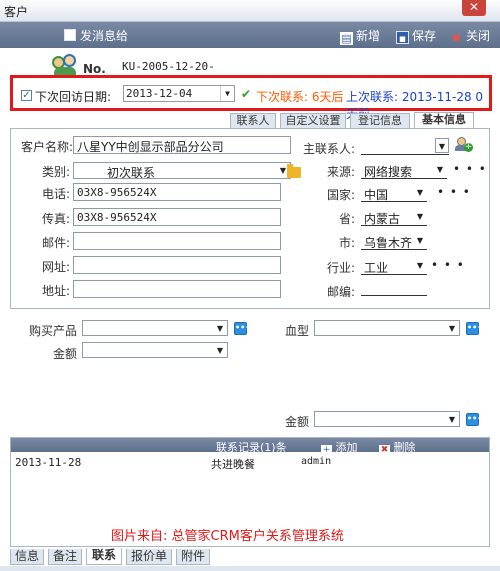  What do you see at coordinates (474, 8) in the screenshot?
I see `window-close-button: ✕` at bounding box center [474, 8].